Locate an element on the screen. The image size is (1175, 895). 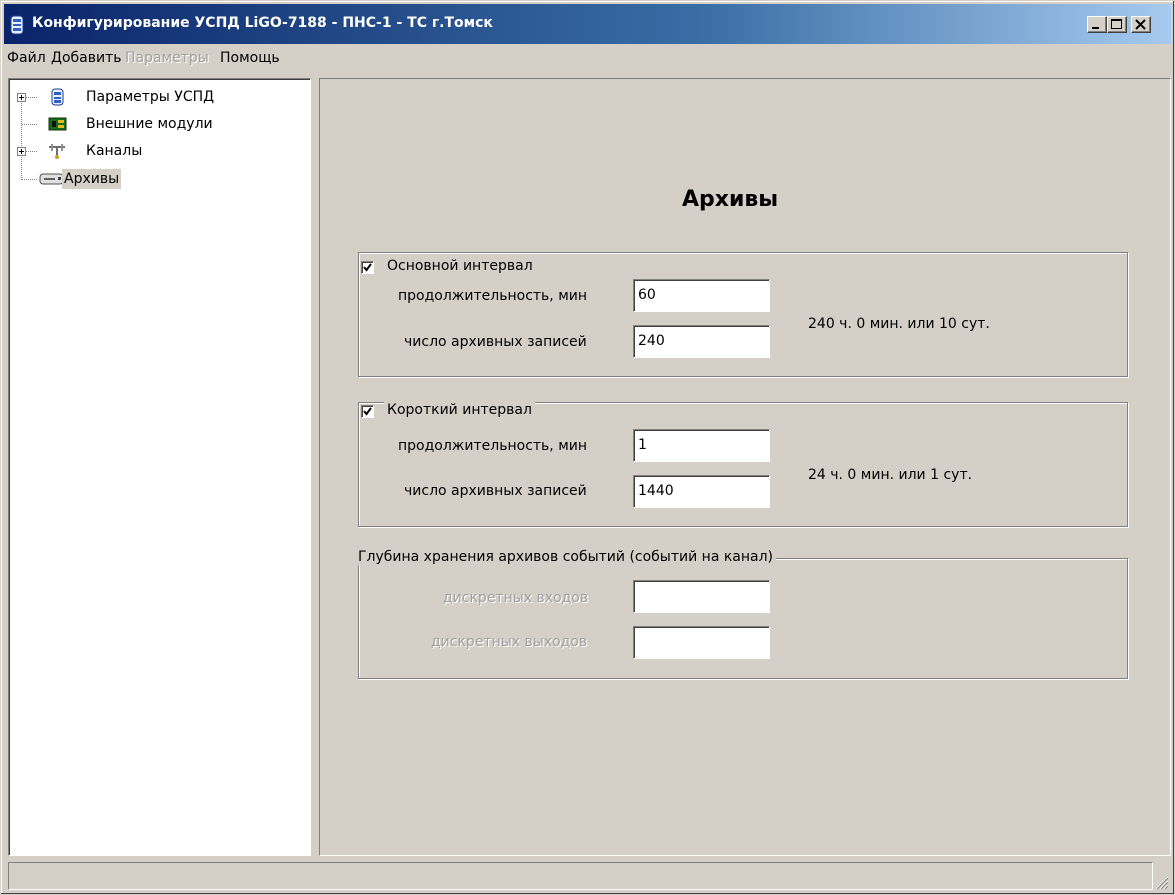
discrete-inputs-input is located at coordinates (701, 596).